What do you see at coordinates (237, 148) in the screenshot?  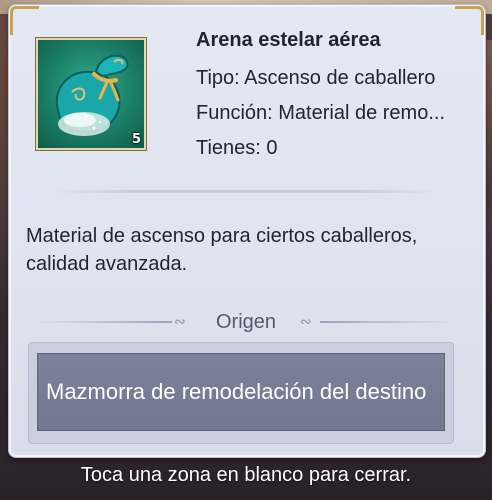 I see `item-owned-count: Tienes: 0` at bounding box center [237, 148].